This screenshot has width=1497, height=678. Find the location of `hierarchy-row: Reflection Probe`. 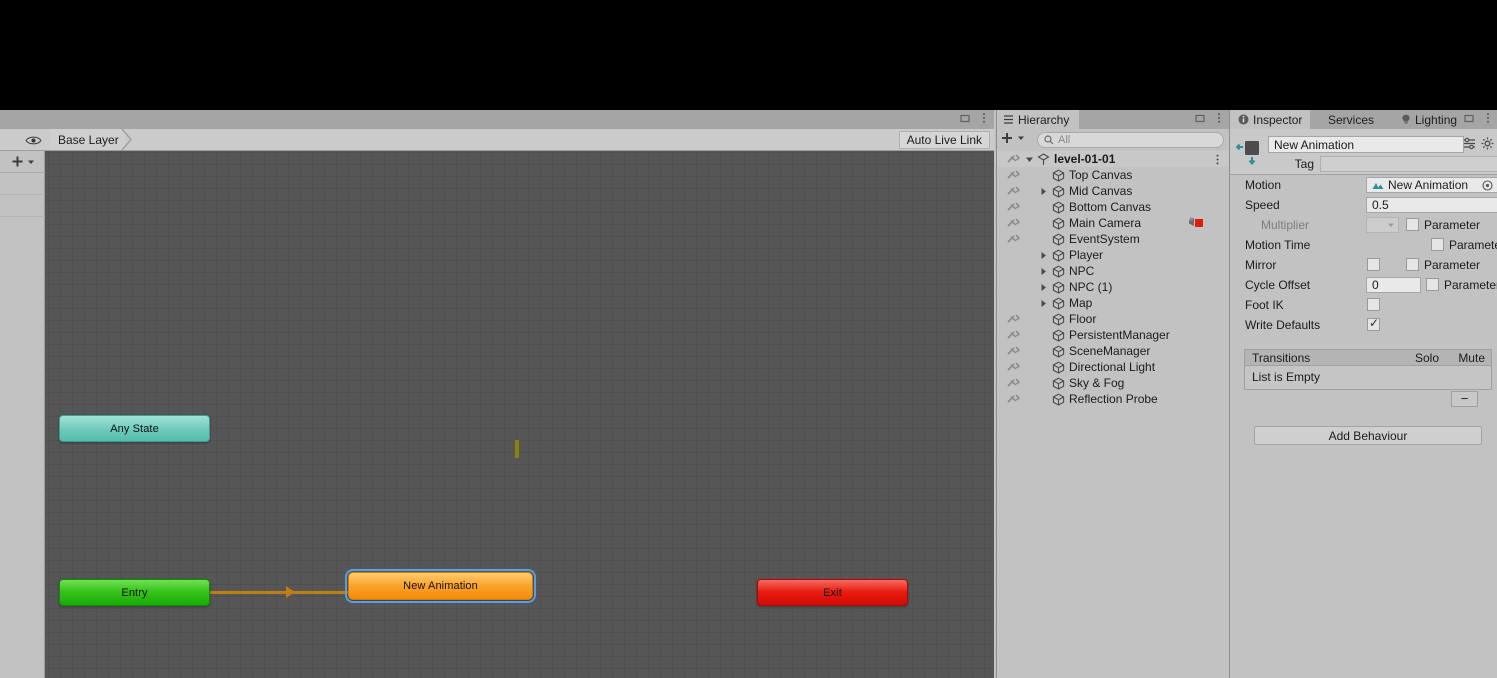

hierarchy-row: Reflection Probe is located at coordinates (1113, 399).